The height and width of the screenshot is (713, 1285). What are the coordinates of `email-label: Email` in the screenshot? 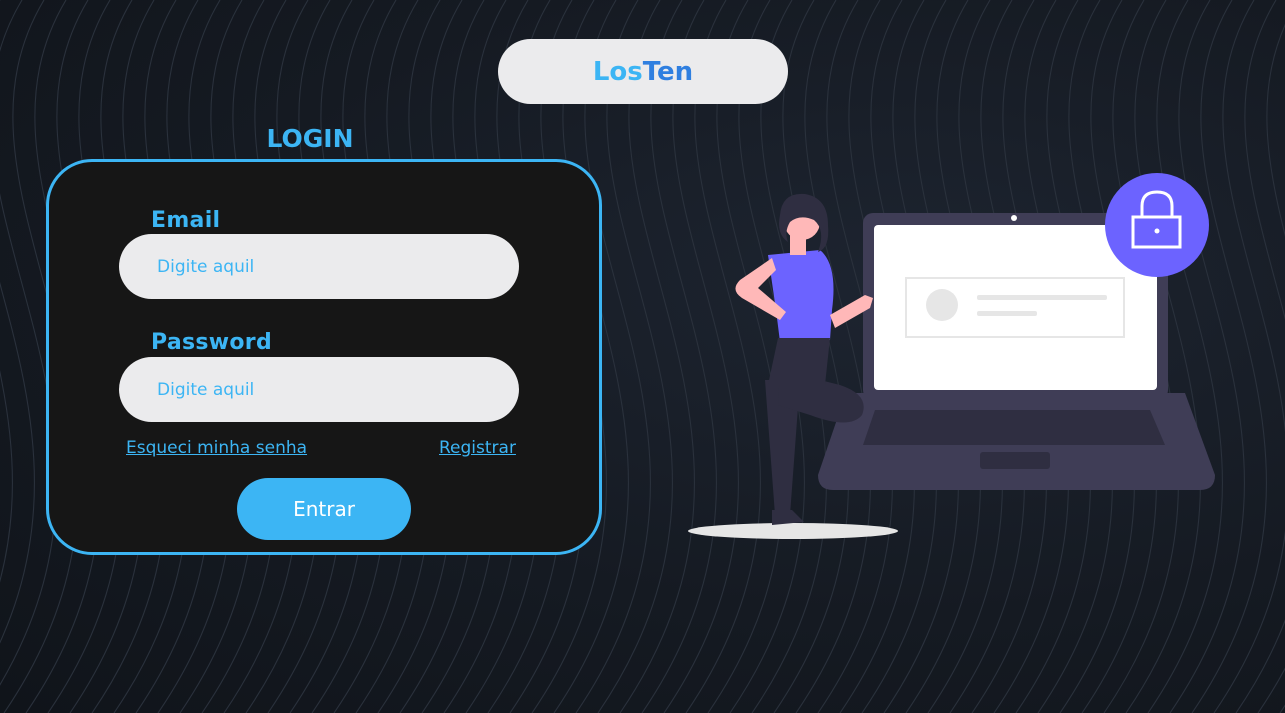 It's located at (186, 220).